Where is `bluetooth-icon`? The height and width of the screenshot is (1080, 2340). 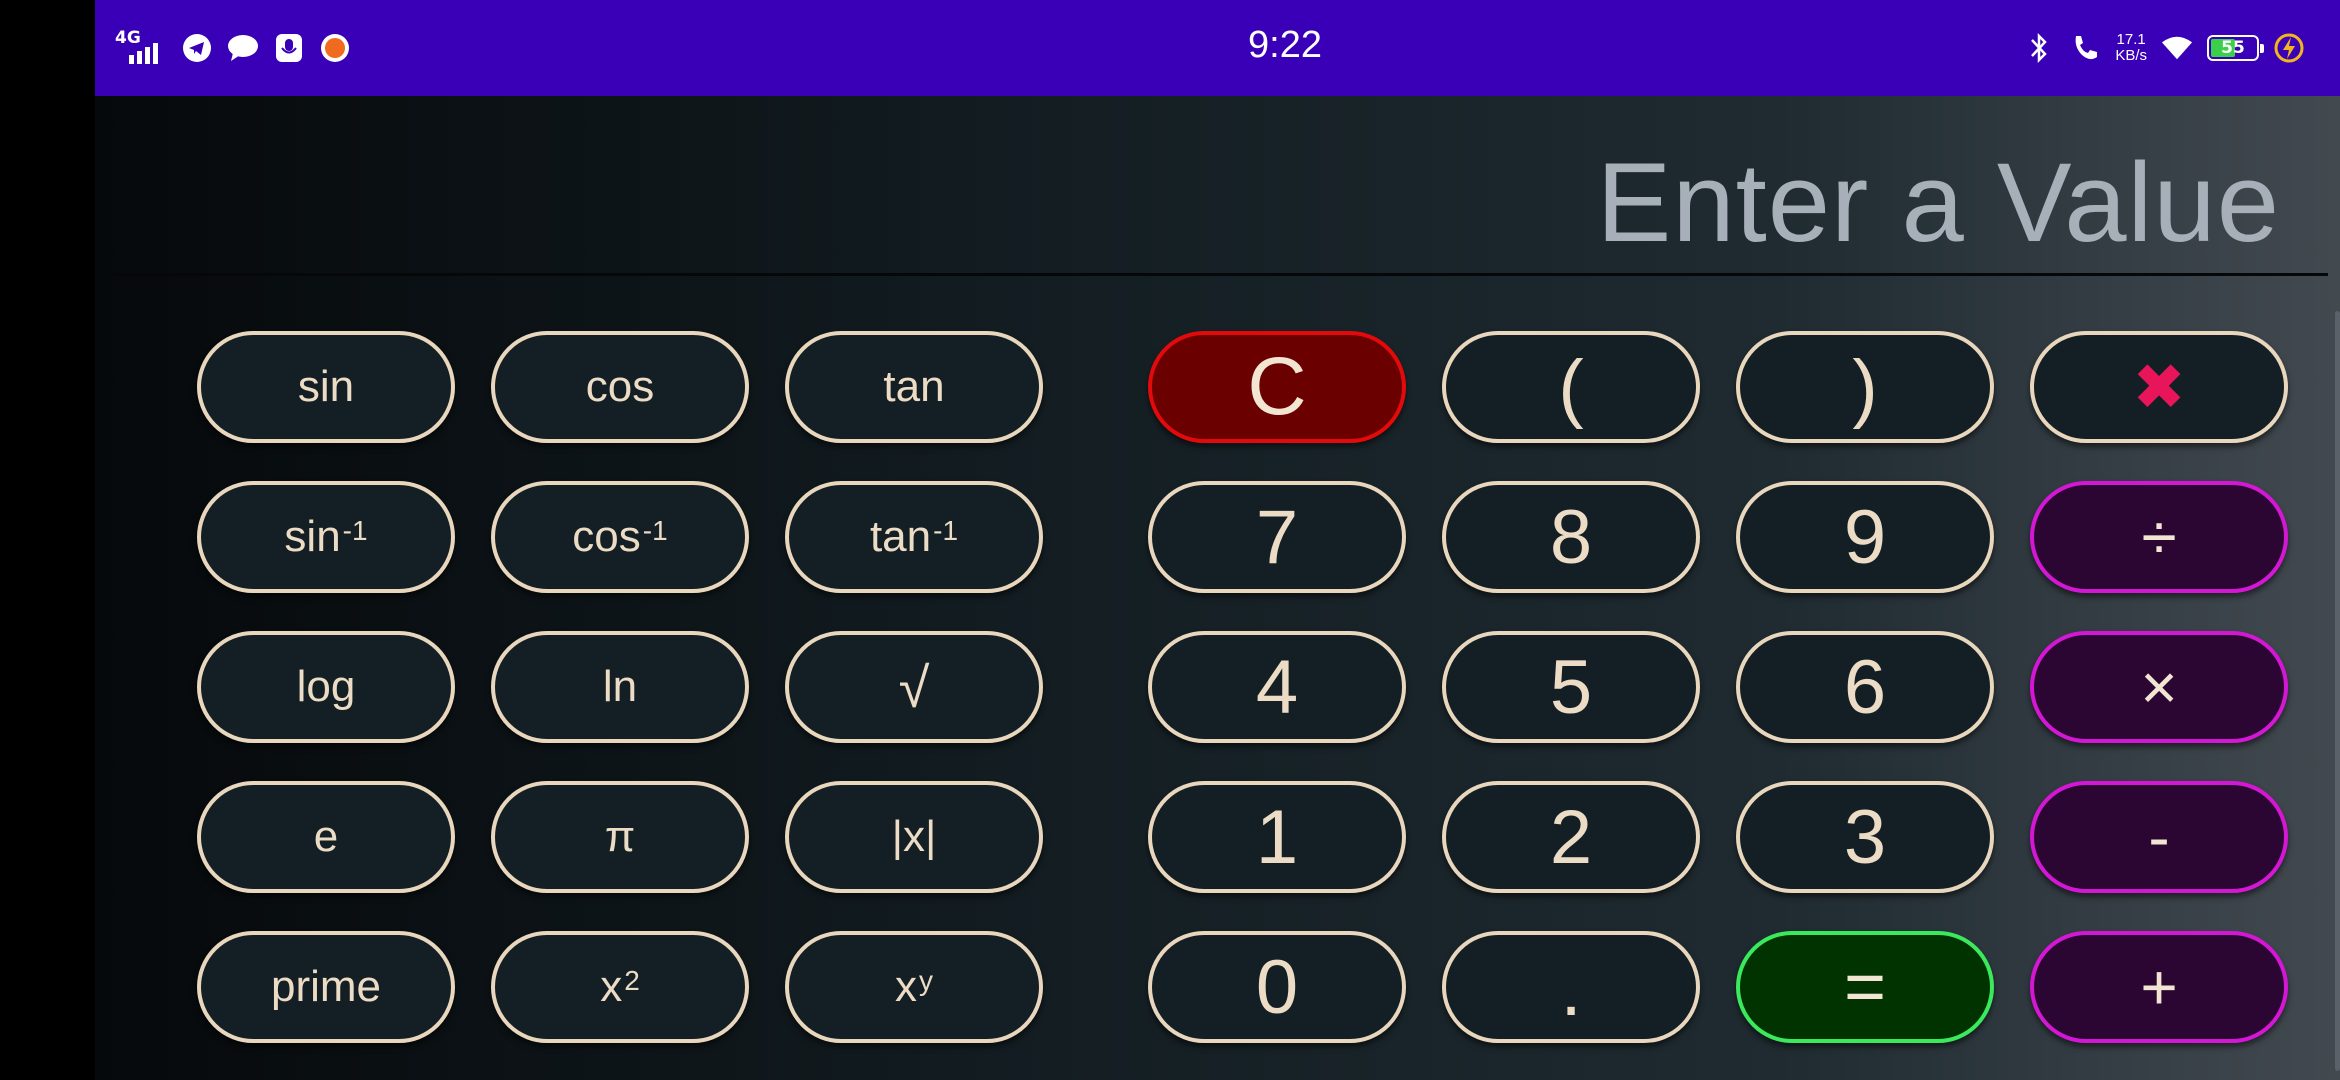
bluetooth-icon is located at coordinates (2039, 48).